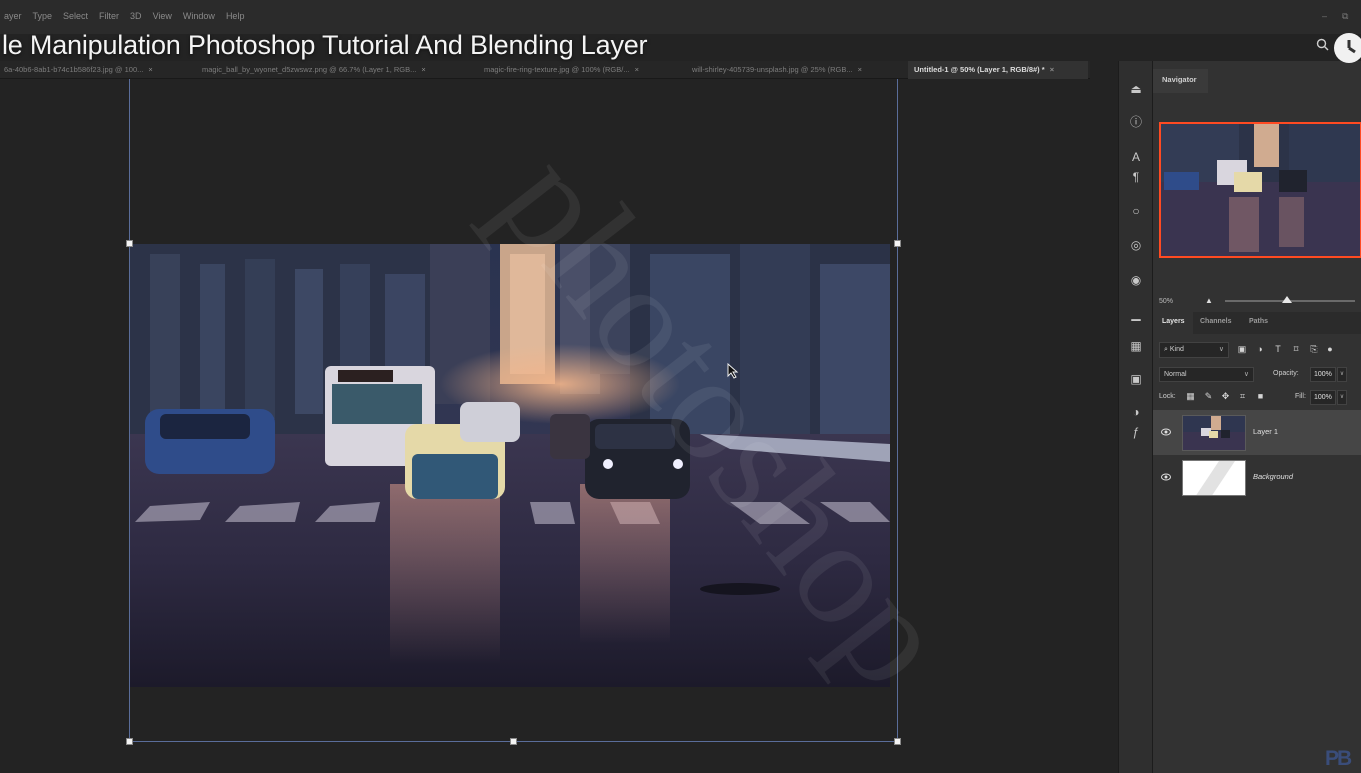 Image resolution: width=1361 pixels, height=773 pixels. Describe the element at coordinates (1175, 374) in the screenshot. I see `blend-mode-label: Normal` at that location.